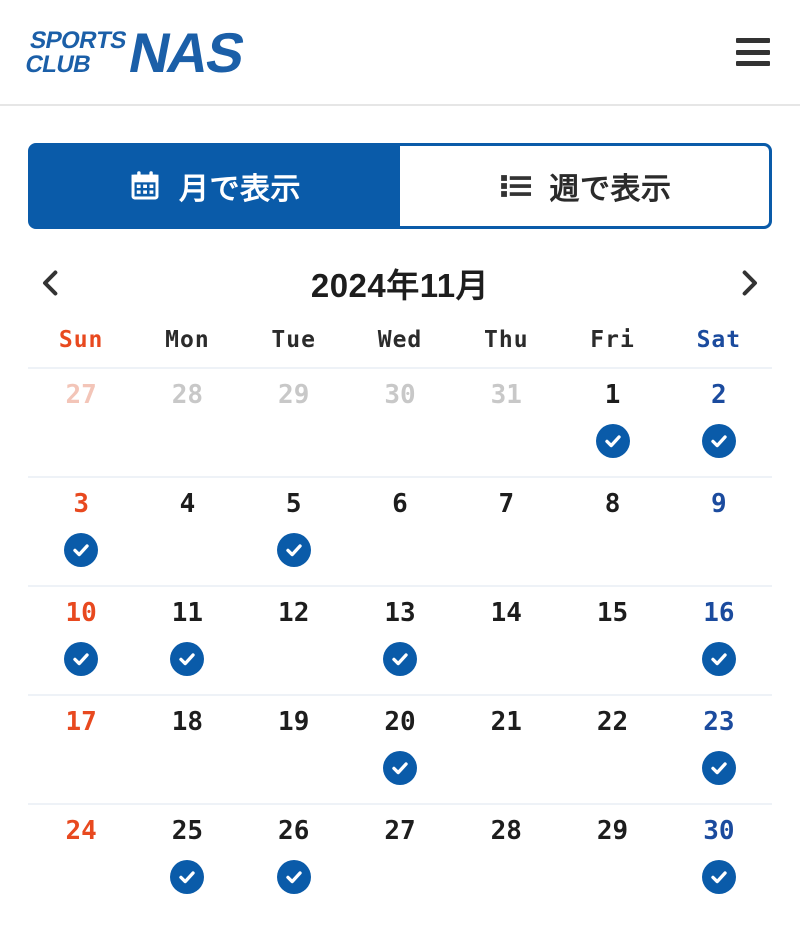 This screenshot has width=800, height=941. I want to click on calendar-day-cell: 21, so click(506, 749).